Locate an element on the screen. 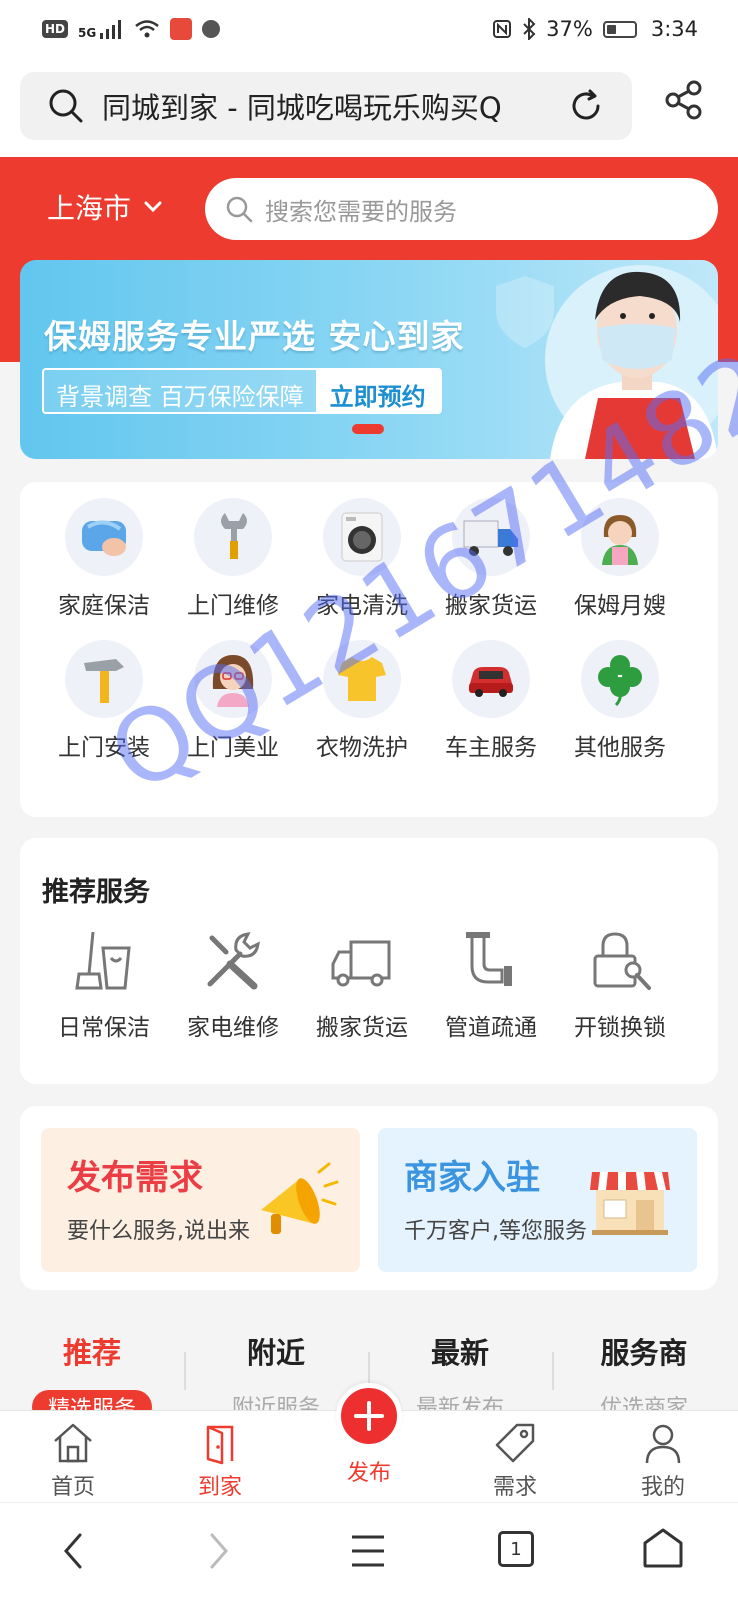 Image resolution: width=738 pixels, height=1600 pixels. hammer-icon is located at coordinates (104, 679).